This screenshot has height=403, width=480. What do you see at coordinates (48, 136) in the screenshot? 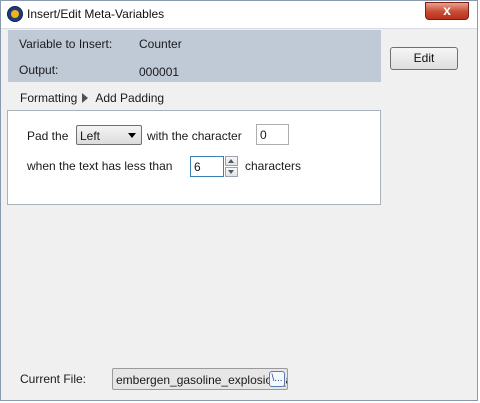
I see `pad-the-label: Pad the` at bounding box center [48, 136].